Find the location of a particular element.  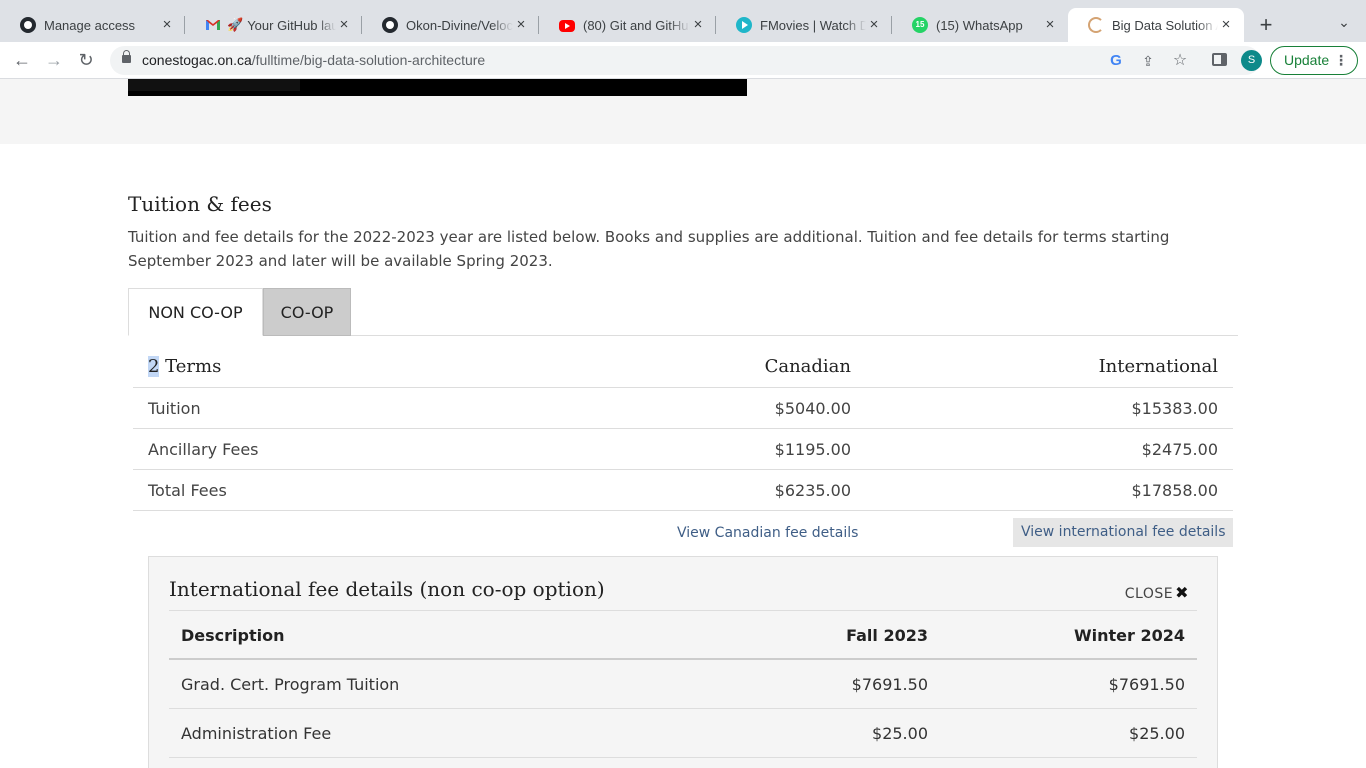

browser-tab: Manage access × is located at coordinates (92, 25).